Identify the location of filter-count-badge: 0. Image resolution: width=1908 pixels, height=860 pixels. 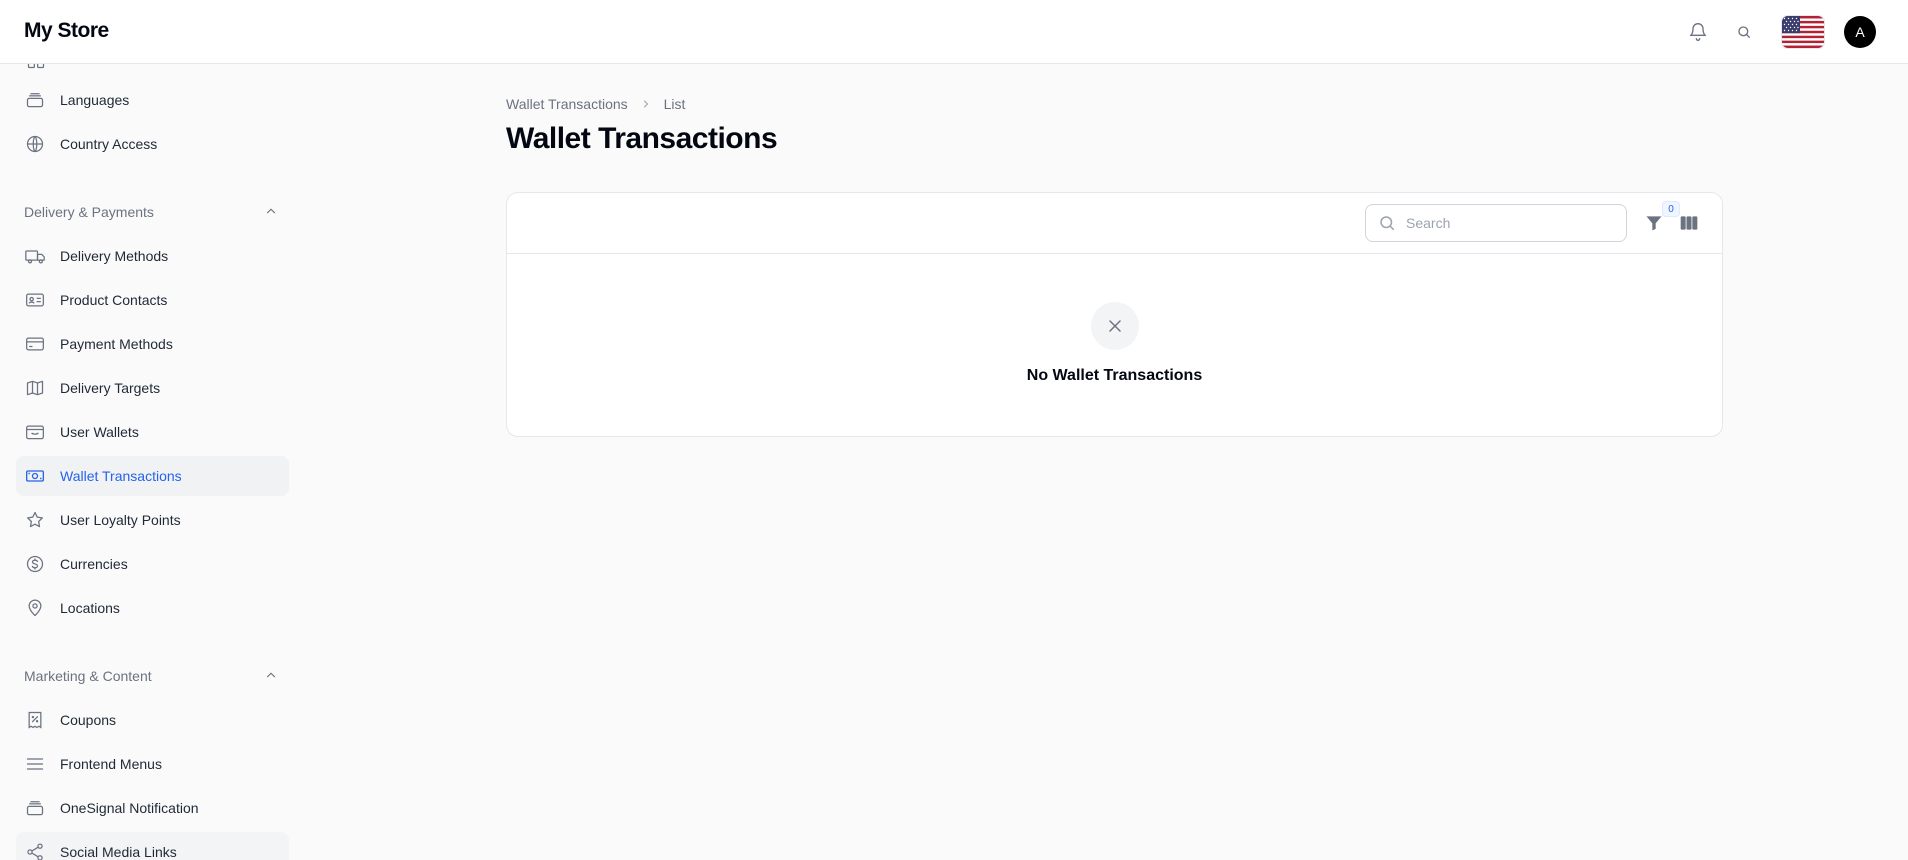
(1671, 209).